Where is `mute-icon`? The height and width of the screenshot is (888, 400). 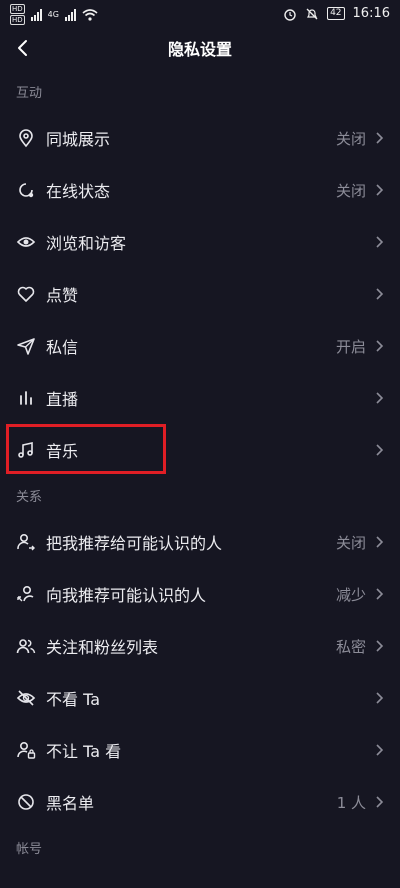 mute-icon is located at coordinates (312, 13).